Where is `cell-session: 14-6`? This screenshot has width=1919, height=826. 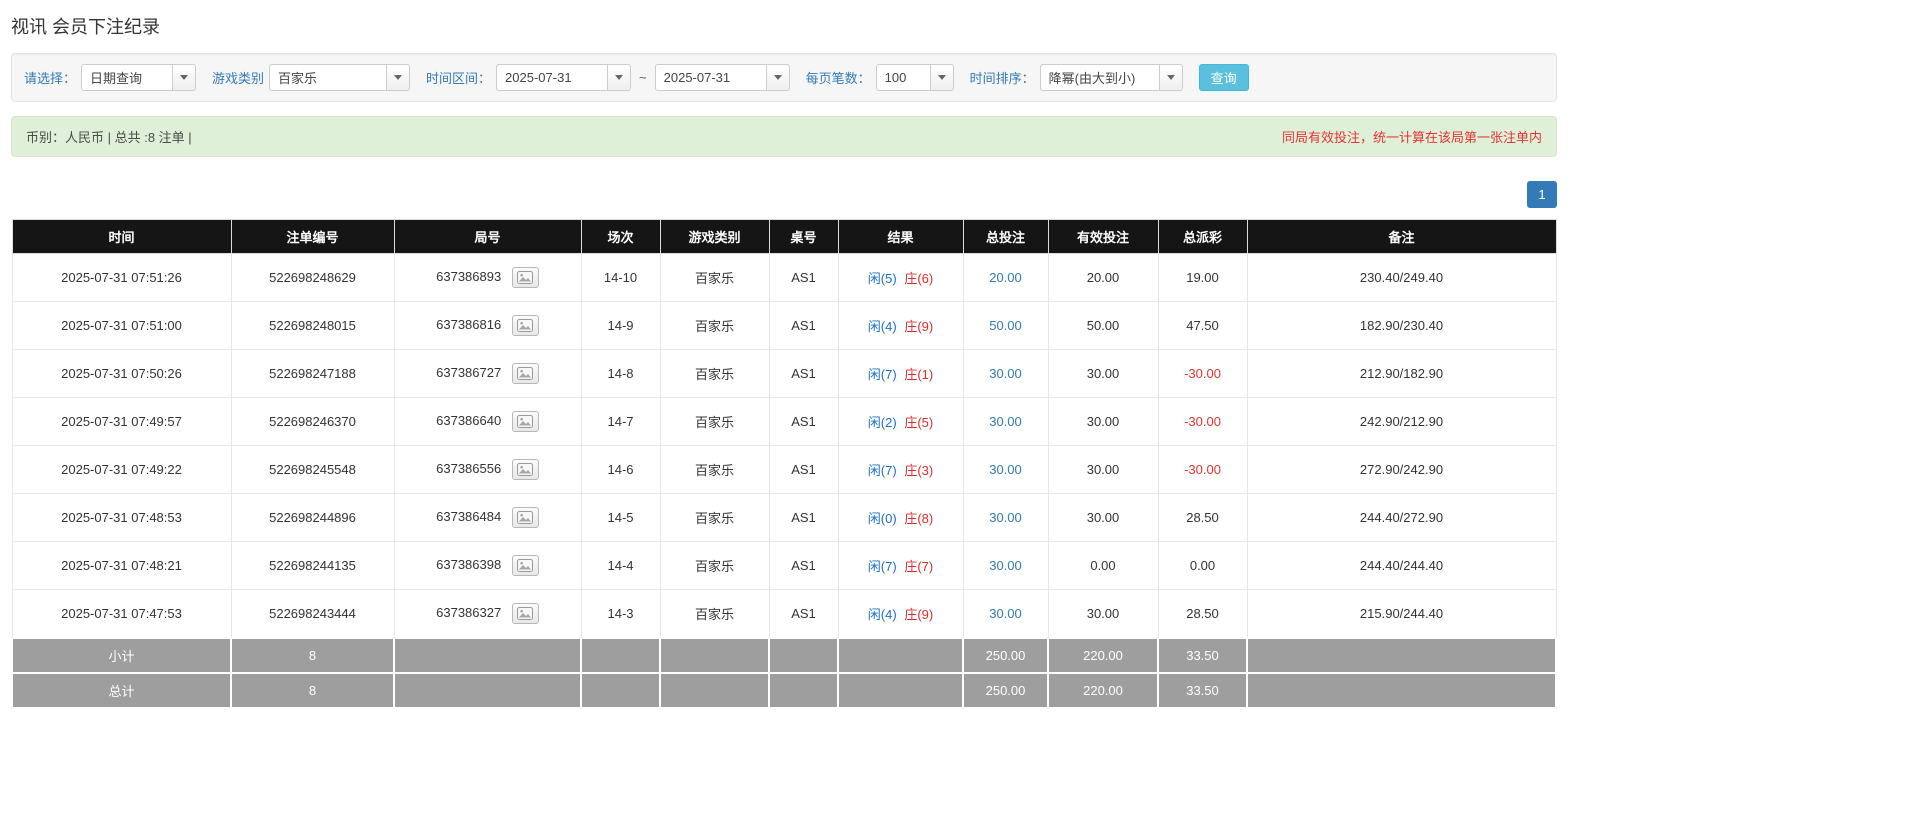
cell-session: 14-6 is located at coordinates (620, 469).